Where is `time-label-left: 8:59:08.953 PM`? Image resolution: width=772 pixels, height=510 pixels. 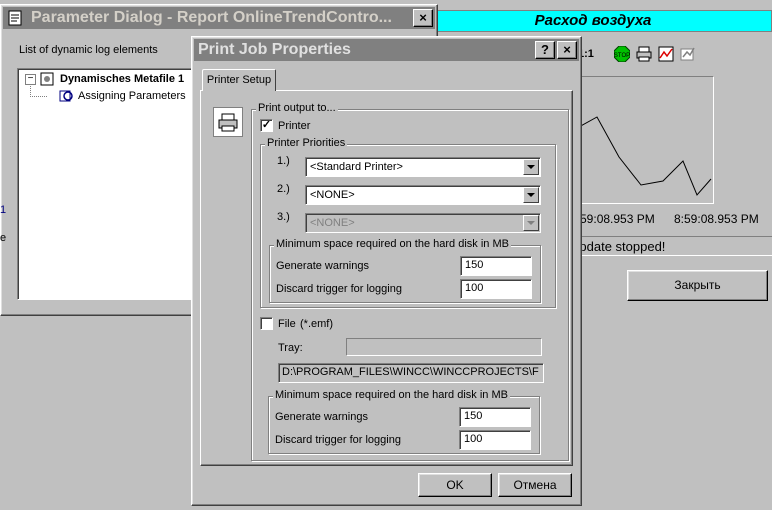 time-label-left: 8:59:08.953 PM is located at coordinates (612, 219).